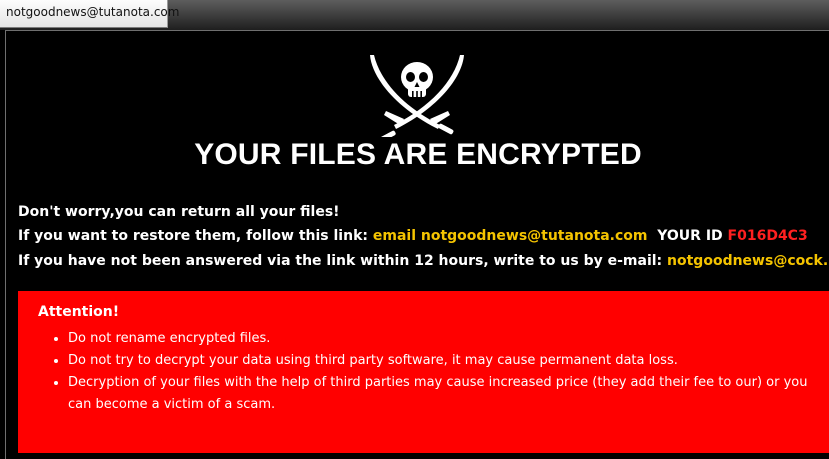  What do you see at coordinates (417, 96) in the screenshot?
I see `skull-crossed-swords-icon` at bounding box center [417, 96].